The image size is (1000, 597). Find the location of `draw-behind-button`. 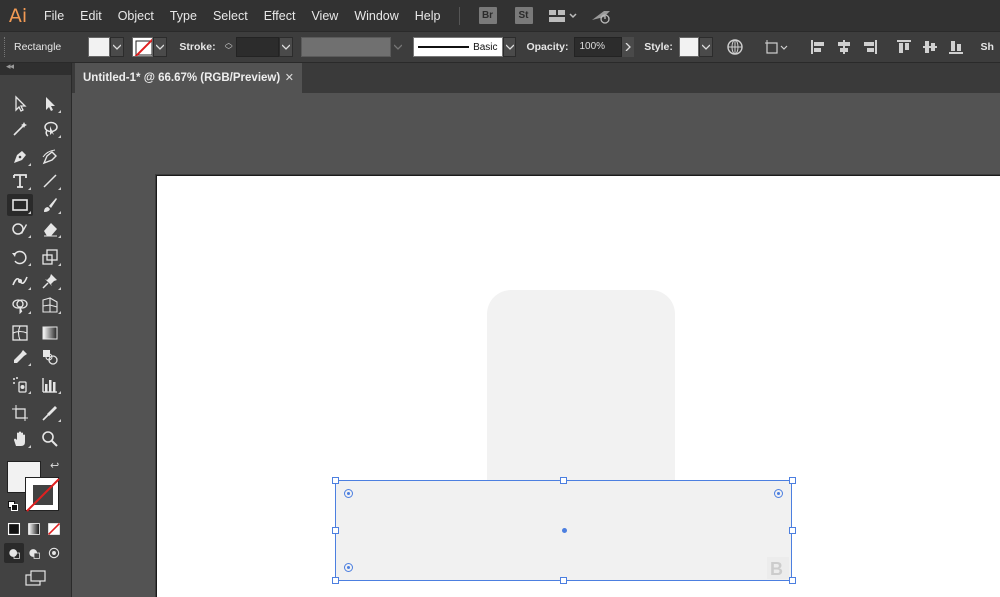

draw-behind-button is located at coordinates (34, 553).